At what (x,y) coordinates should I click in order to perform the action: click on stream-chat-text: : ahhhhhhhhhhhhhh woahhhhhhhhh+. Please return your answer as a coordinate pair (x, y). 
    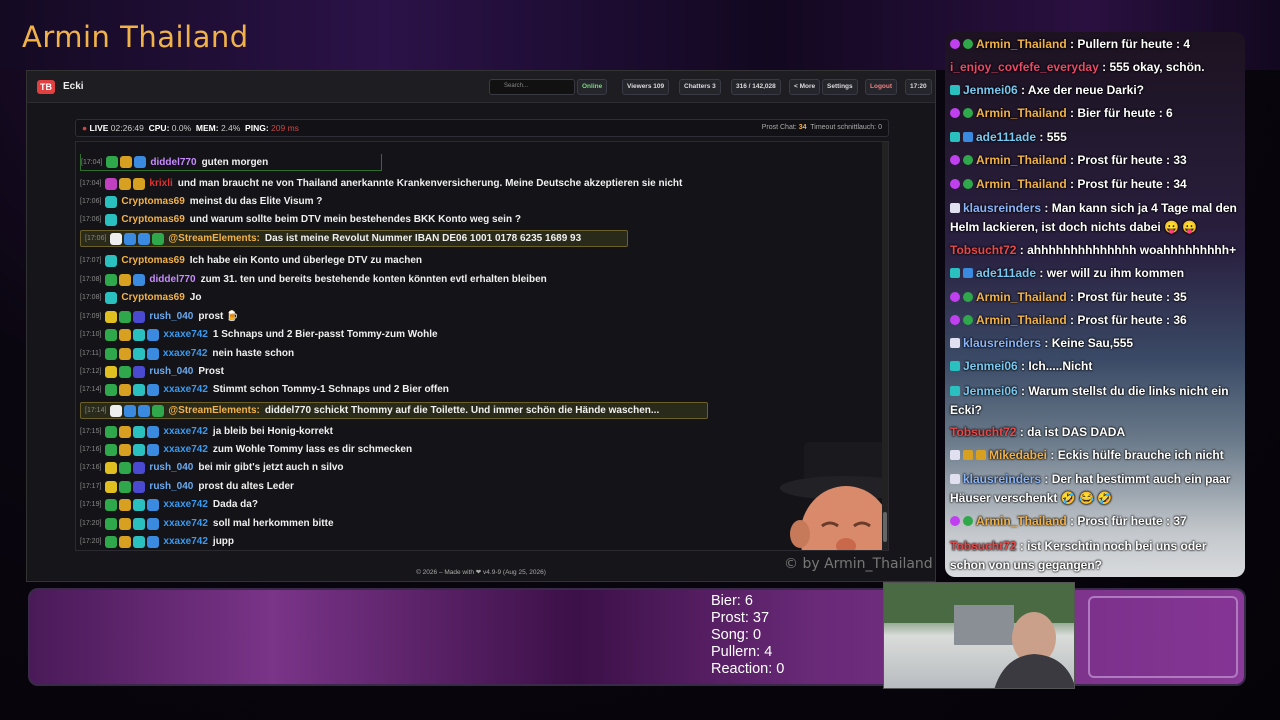
    Looking at the image, I should click on (1128, 250).